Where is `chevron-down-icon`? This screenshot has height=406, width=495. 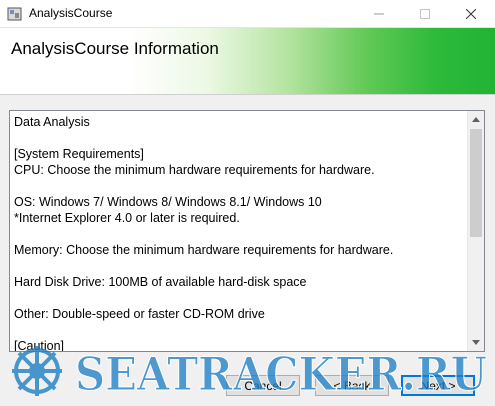 chevron-down-icon is located at coordinates (476, 342).